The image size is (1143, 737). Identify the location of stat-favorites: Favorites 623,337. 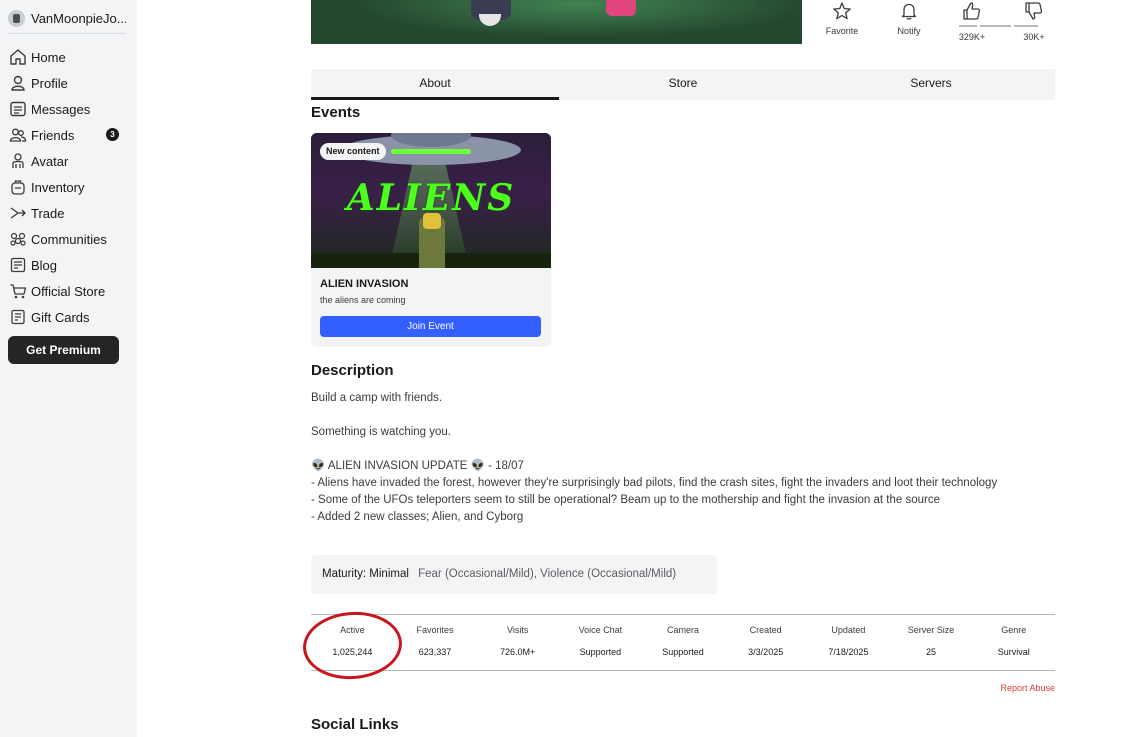
(435, 642).